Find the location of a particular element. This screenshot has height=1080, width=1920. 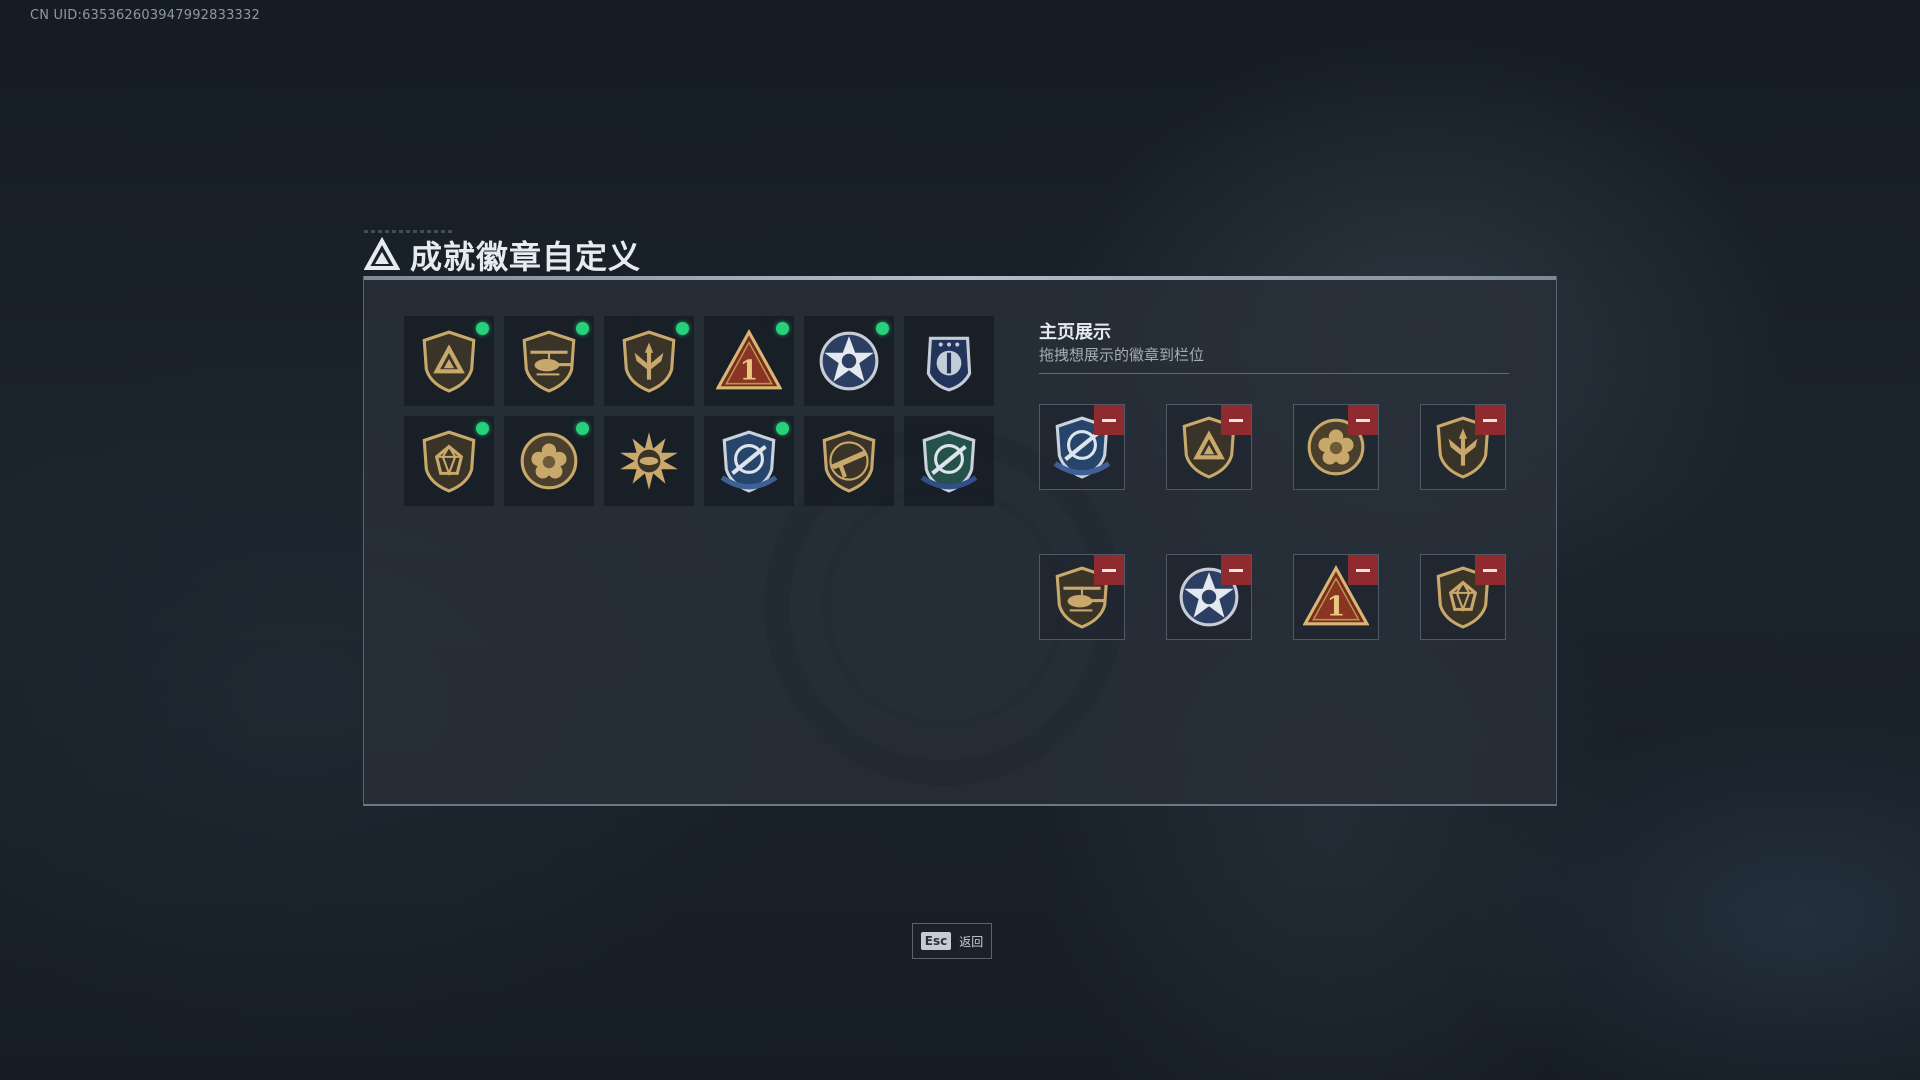

showcase-title: 主页展示 is located at coordinates (1075, 332).